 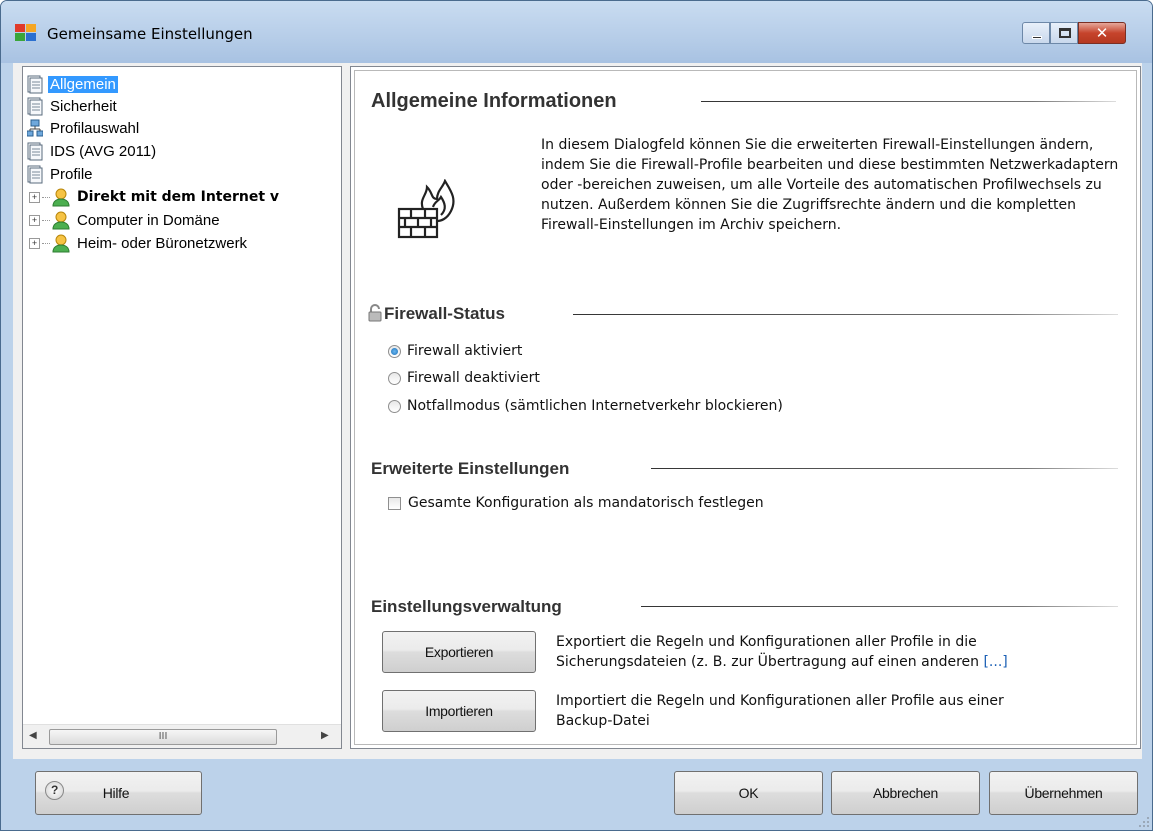 What do you see at coordinates (71, 174) in the screenshot?
I see `tree-item-label: Profile` at bounding box center [71, 174].